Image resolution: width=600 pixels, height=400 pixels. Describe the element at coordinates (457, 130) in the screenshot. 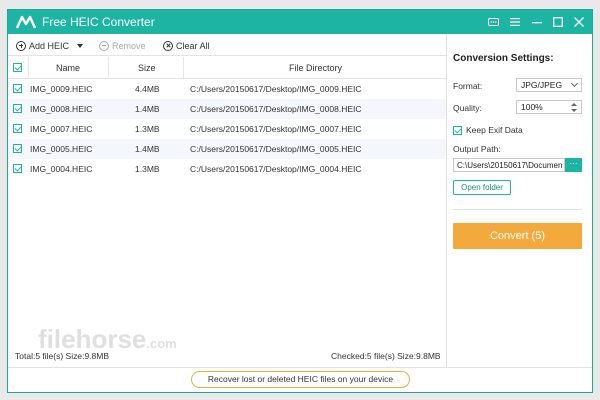

I see `keep-exif-checkbox` at that location.